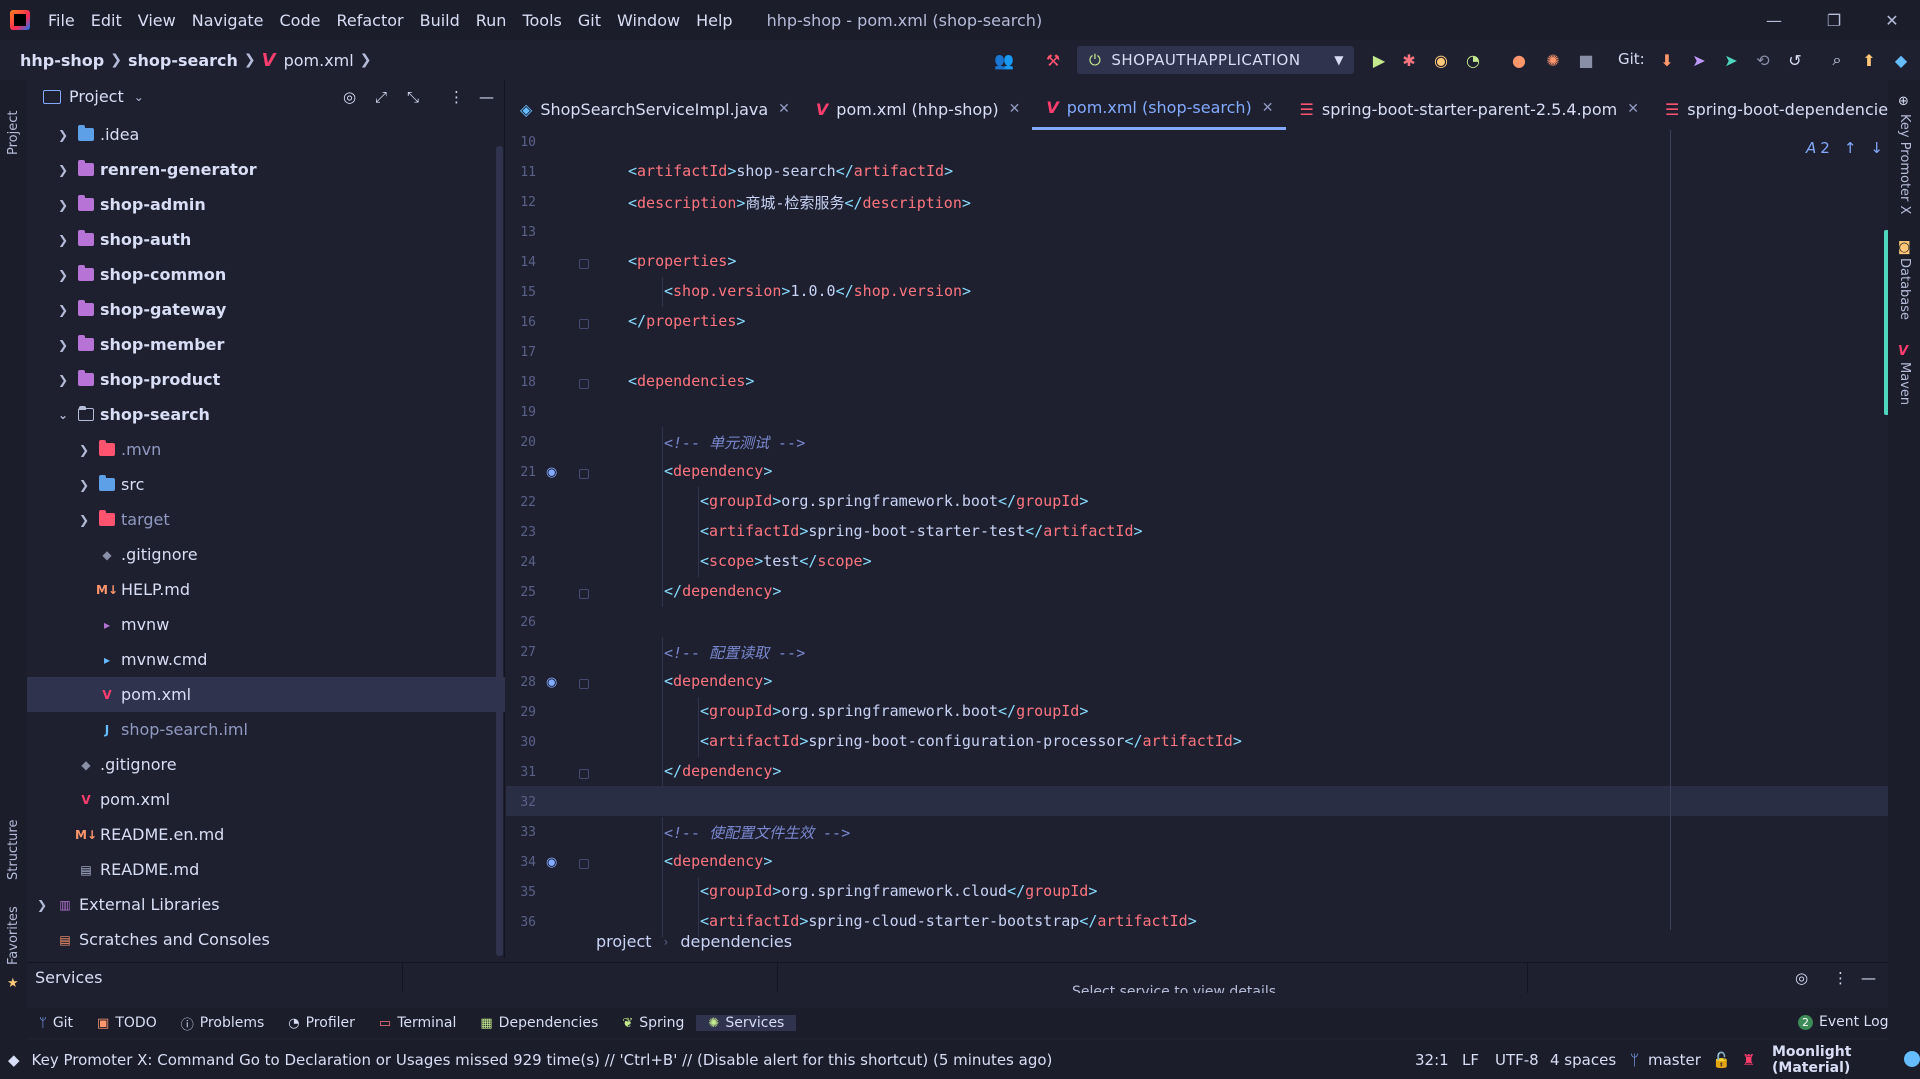  I want to click on tree-item: ❯ shop-product, so click(266, 379).